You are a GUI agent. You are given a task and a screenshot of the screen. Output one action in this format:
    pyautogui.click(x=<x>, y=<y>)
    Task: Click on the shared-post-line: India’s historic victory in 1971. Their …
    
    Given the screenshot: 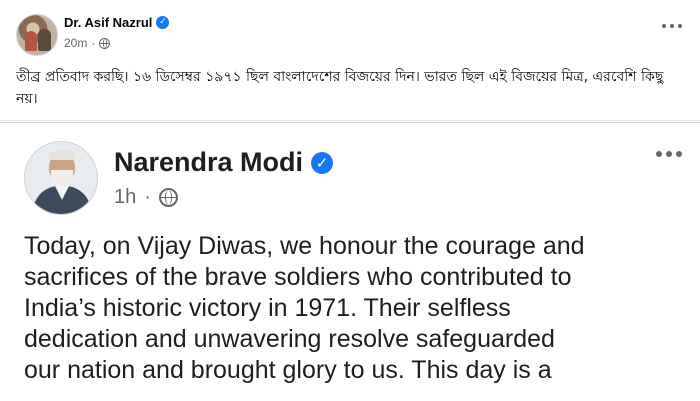 What is the action you would take?
    pyautogui.click(x=267, y=308)
    